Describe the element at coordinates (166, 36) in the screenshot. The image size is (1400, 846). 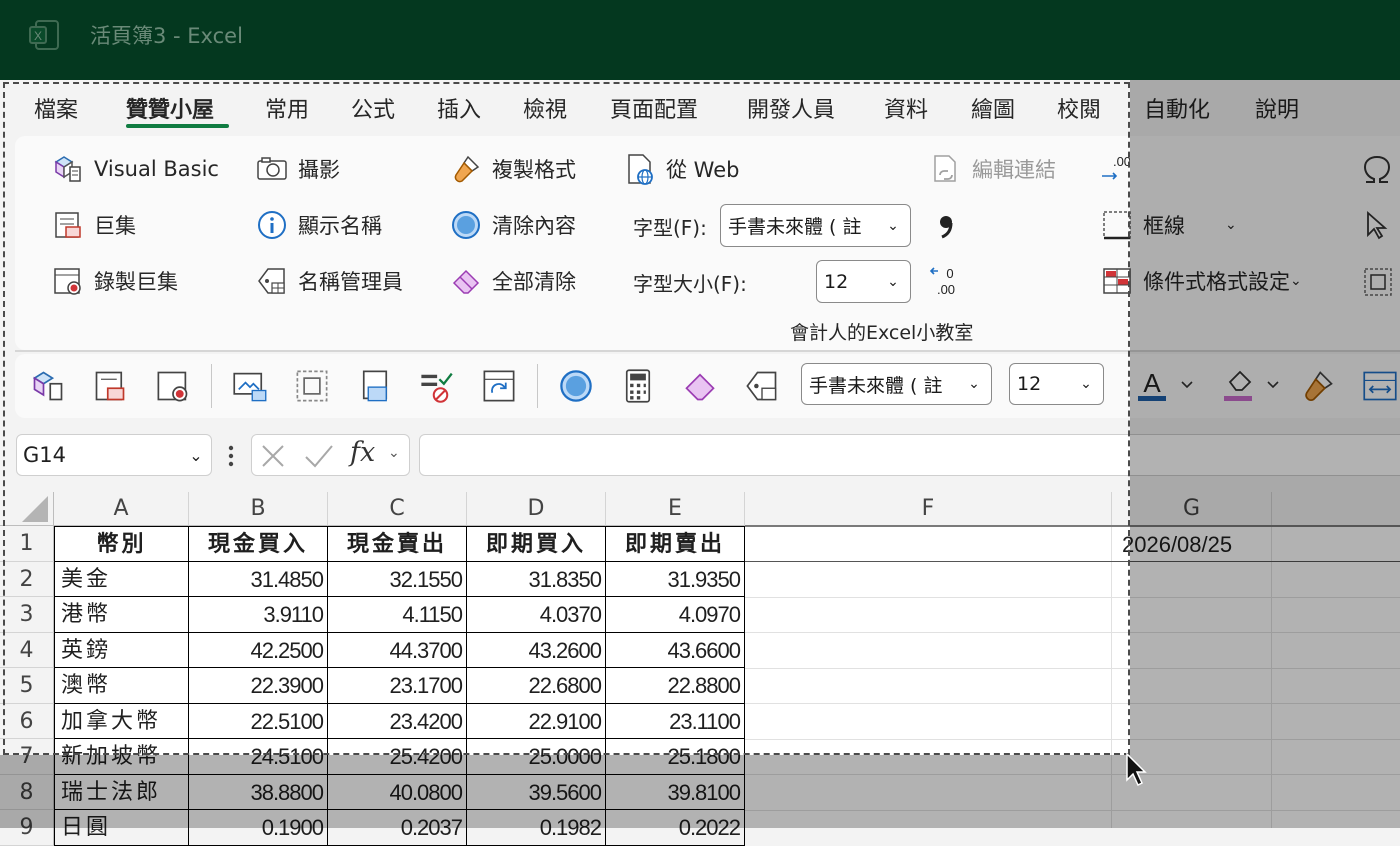
I see `window-title: 活頁簿3 - Excel` at that location.